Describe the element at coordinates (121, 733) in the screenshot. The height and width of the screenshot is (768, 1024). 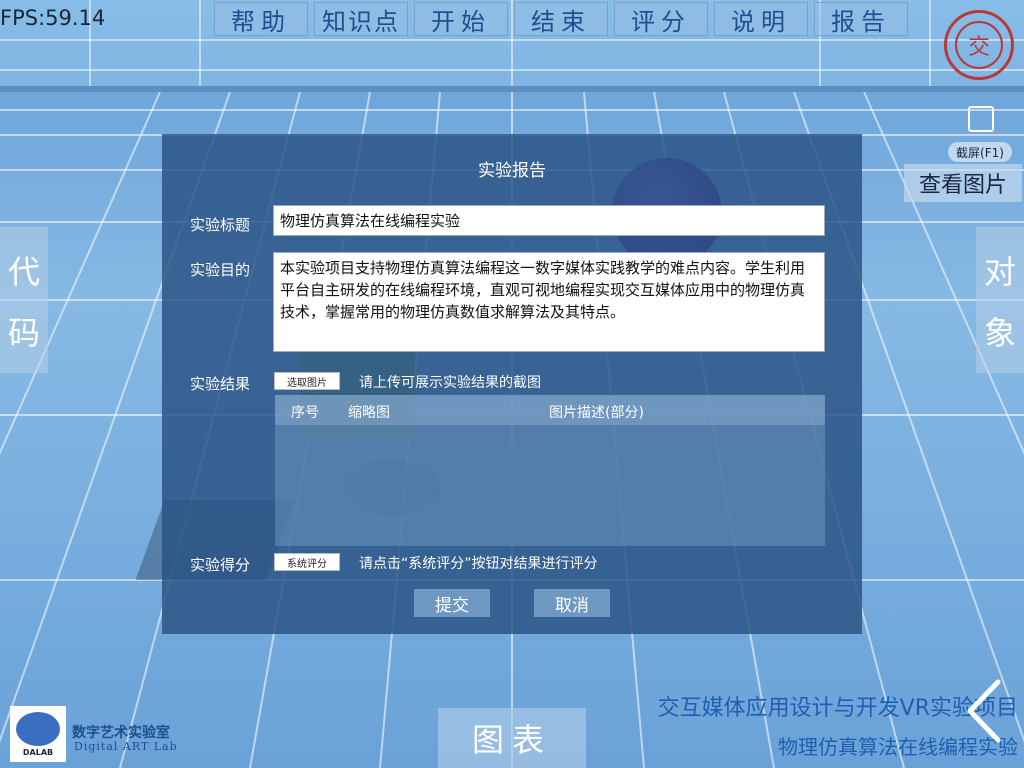
I see `lab-name-cn: 数字艺术实验室` at that location.